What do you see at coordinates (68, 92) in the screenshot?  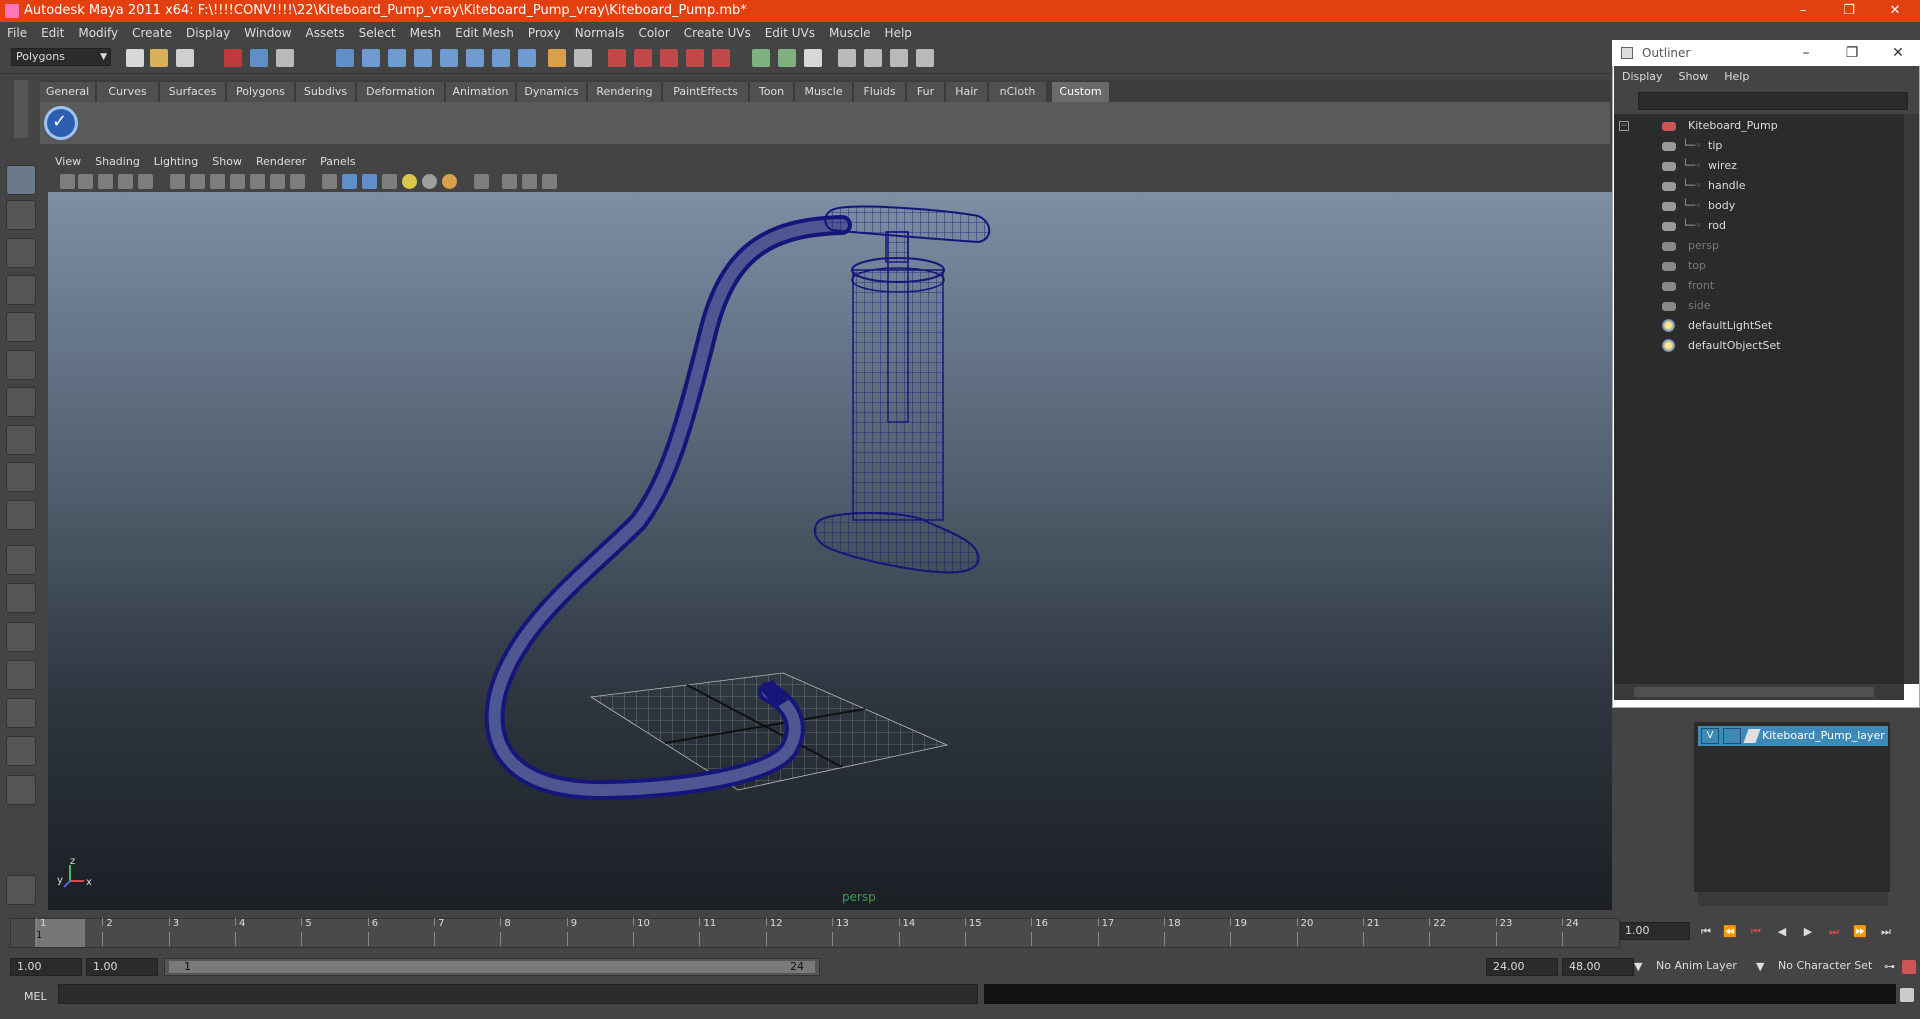 I see `tab-general: General` at bounding box center [68, 92].